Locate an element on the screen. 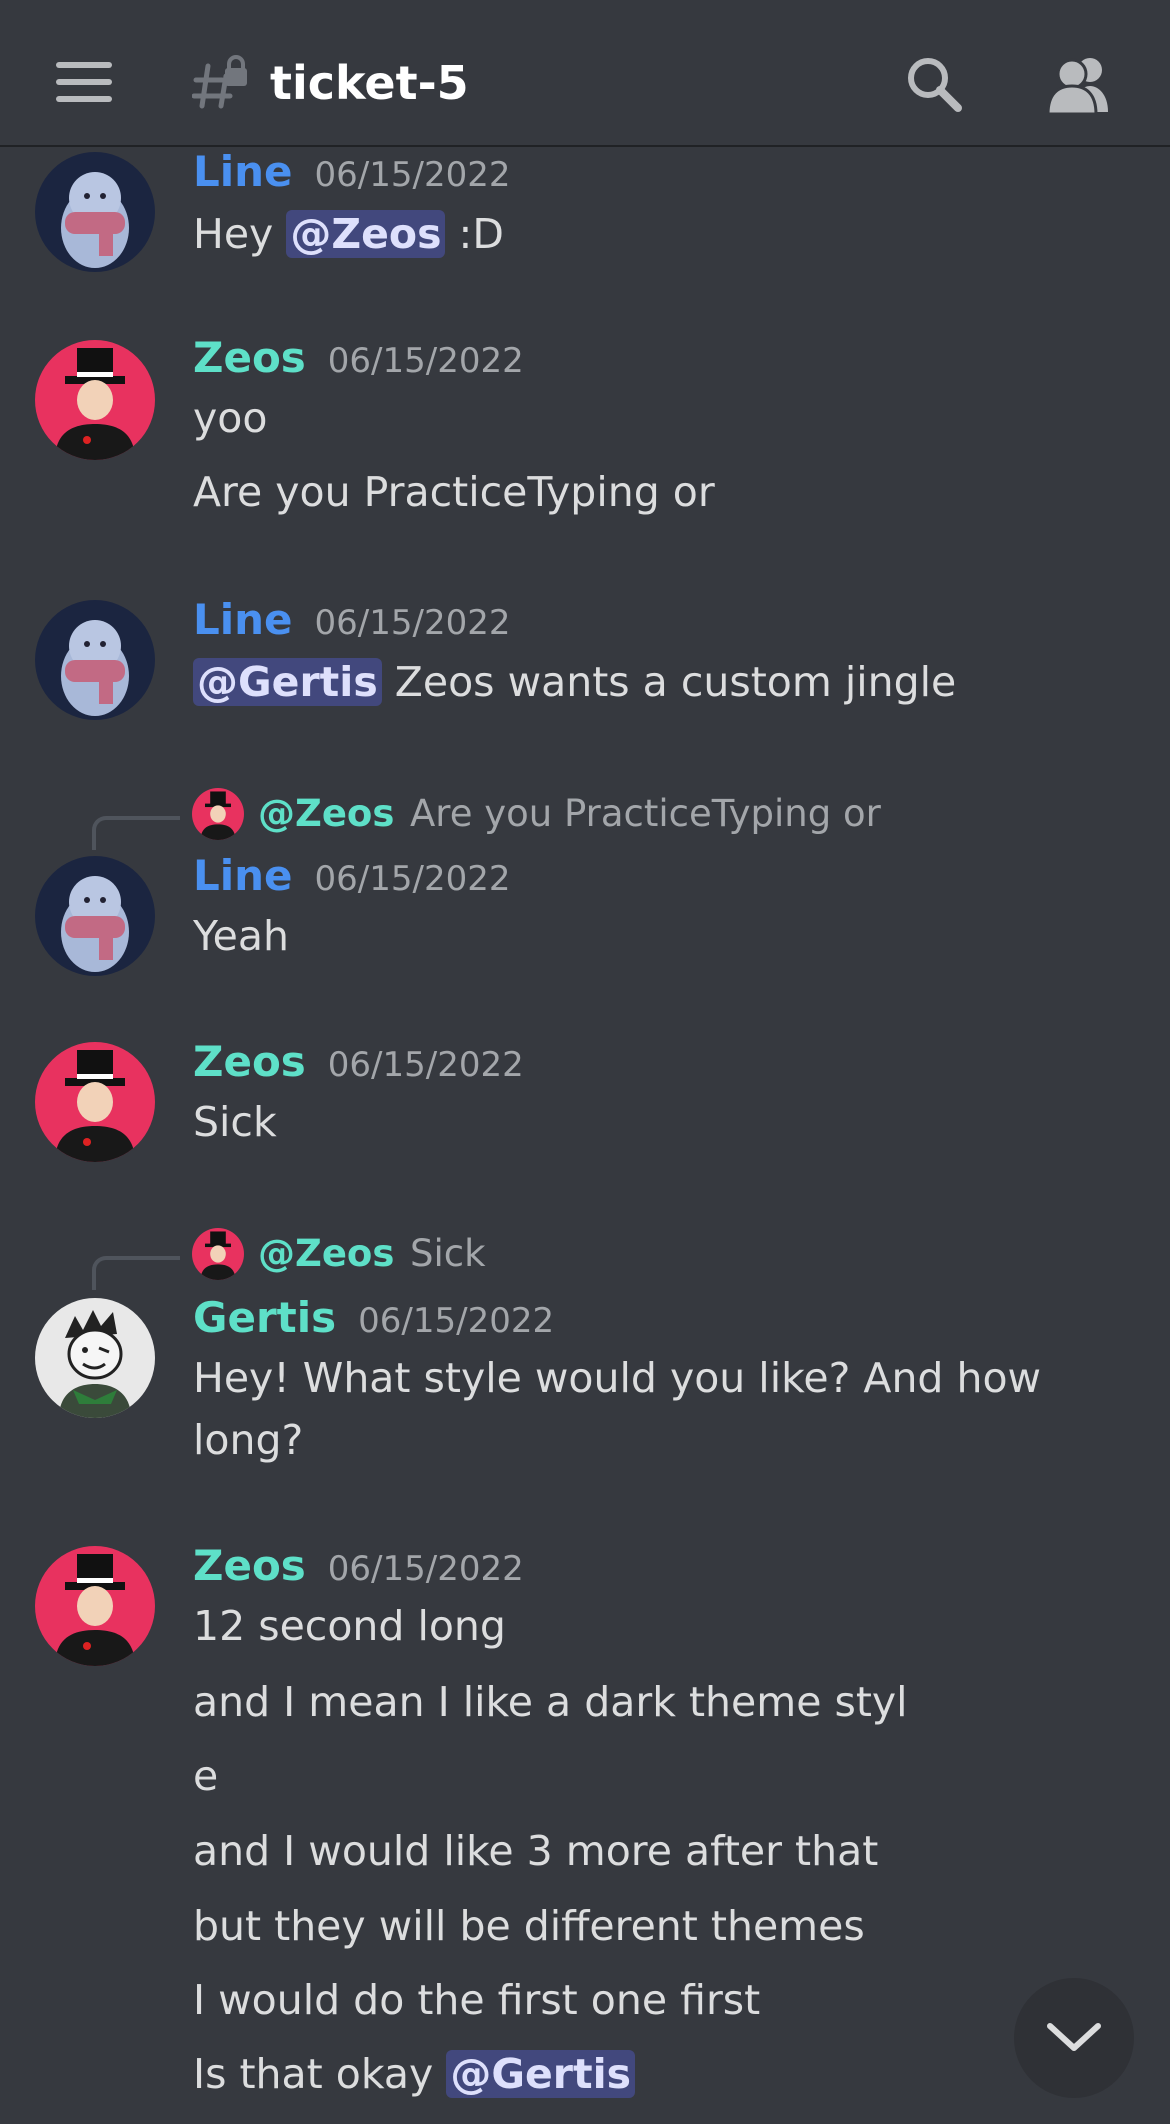 Image resolution: width=1170 pixels, height=2124 pixels. avatar-gertis is located at coordinates (95, 1358).